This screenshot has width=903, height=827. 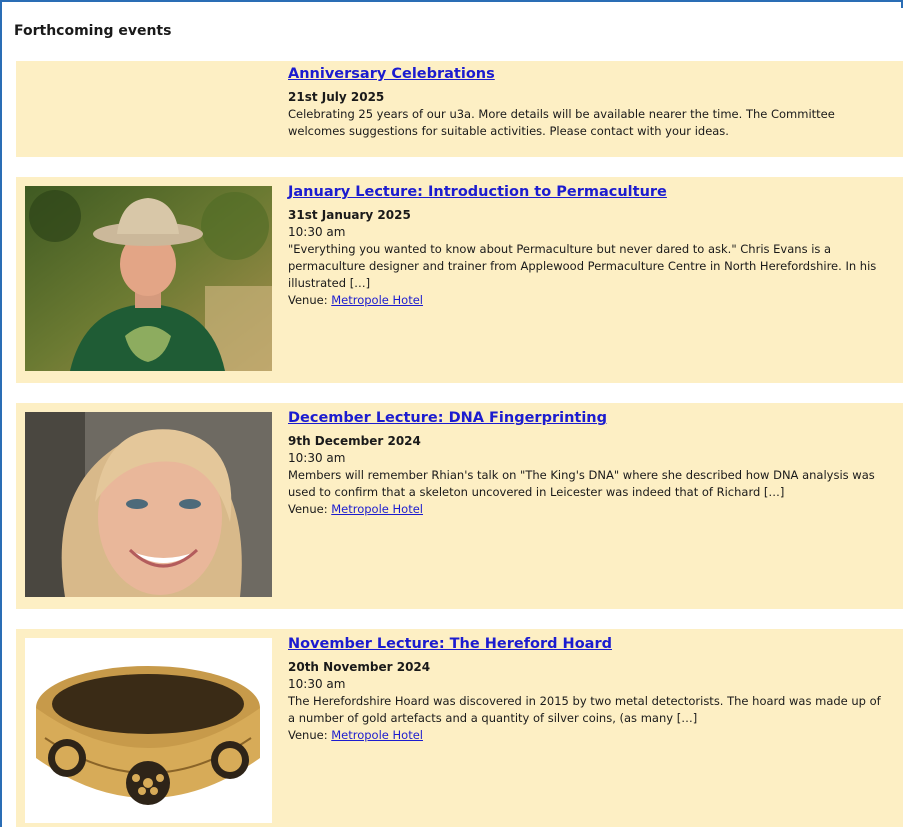 What do you see at coordinates (588, 418) in the screenshot?
I see `event-title-link: December Lecture: DNA Fingerprinting` at bounding box center [588, 418].